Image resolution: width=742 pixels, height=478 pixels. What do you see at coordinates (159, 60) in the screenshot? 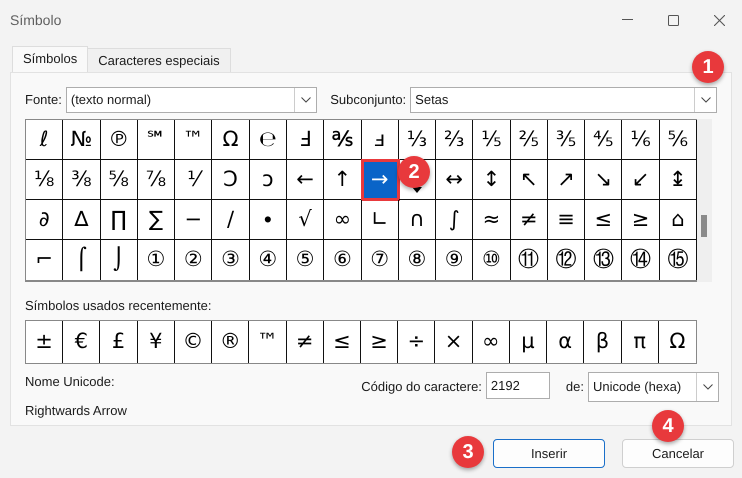
I see `tab: Caracteres especiais` at bounding box center [159, 60].